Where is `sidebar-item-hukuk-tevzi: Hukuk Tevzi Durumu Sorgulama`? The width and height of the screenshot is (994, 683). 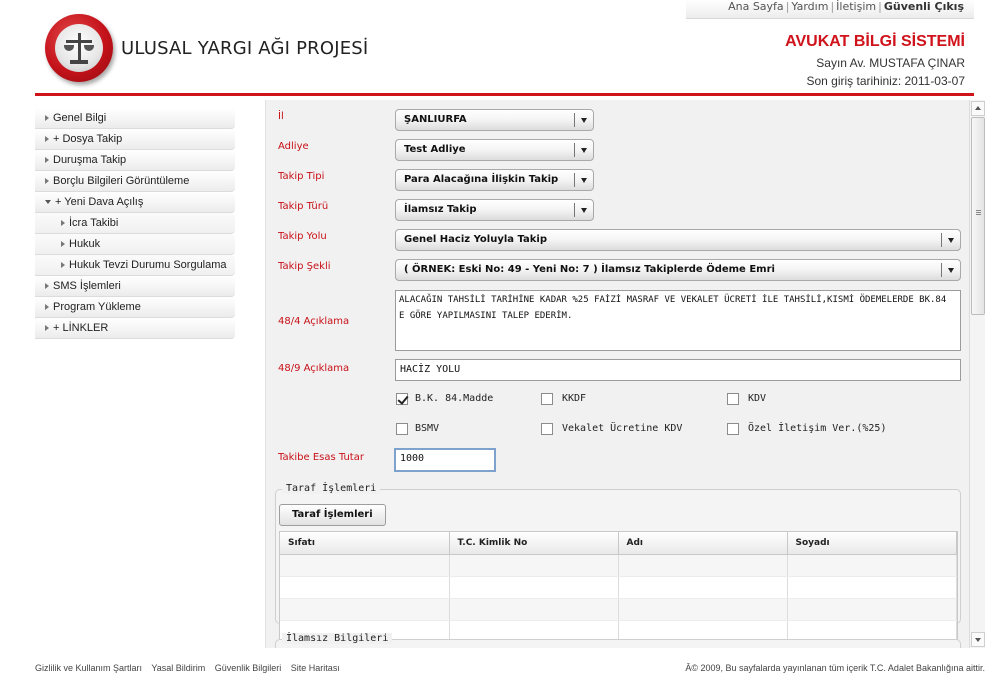
sidebar-item-hukuk-tevzi: Hukuk Tevzi Durumu Sorgulama is located at coordinates (135, 265).